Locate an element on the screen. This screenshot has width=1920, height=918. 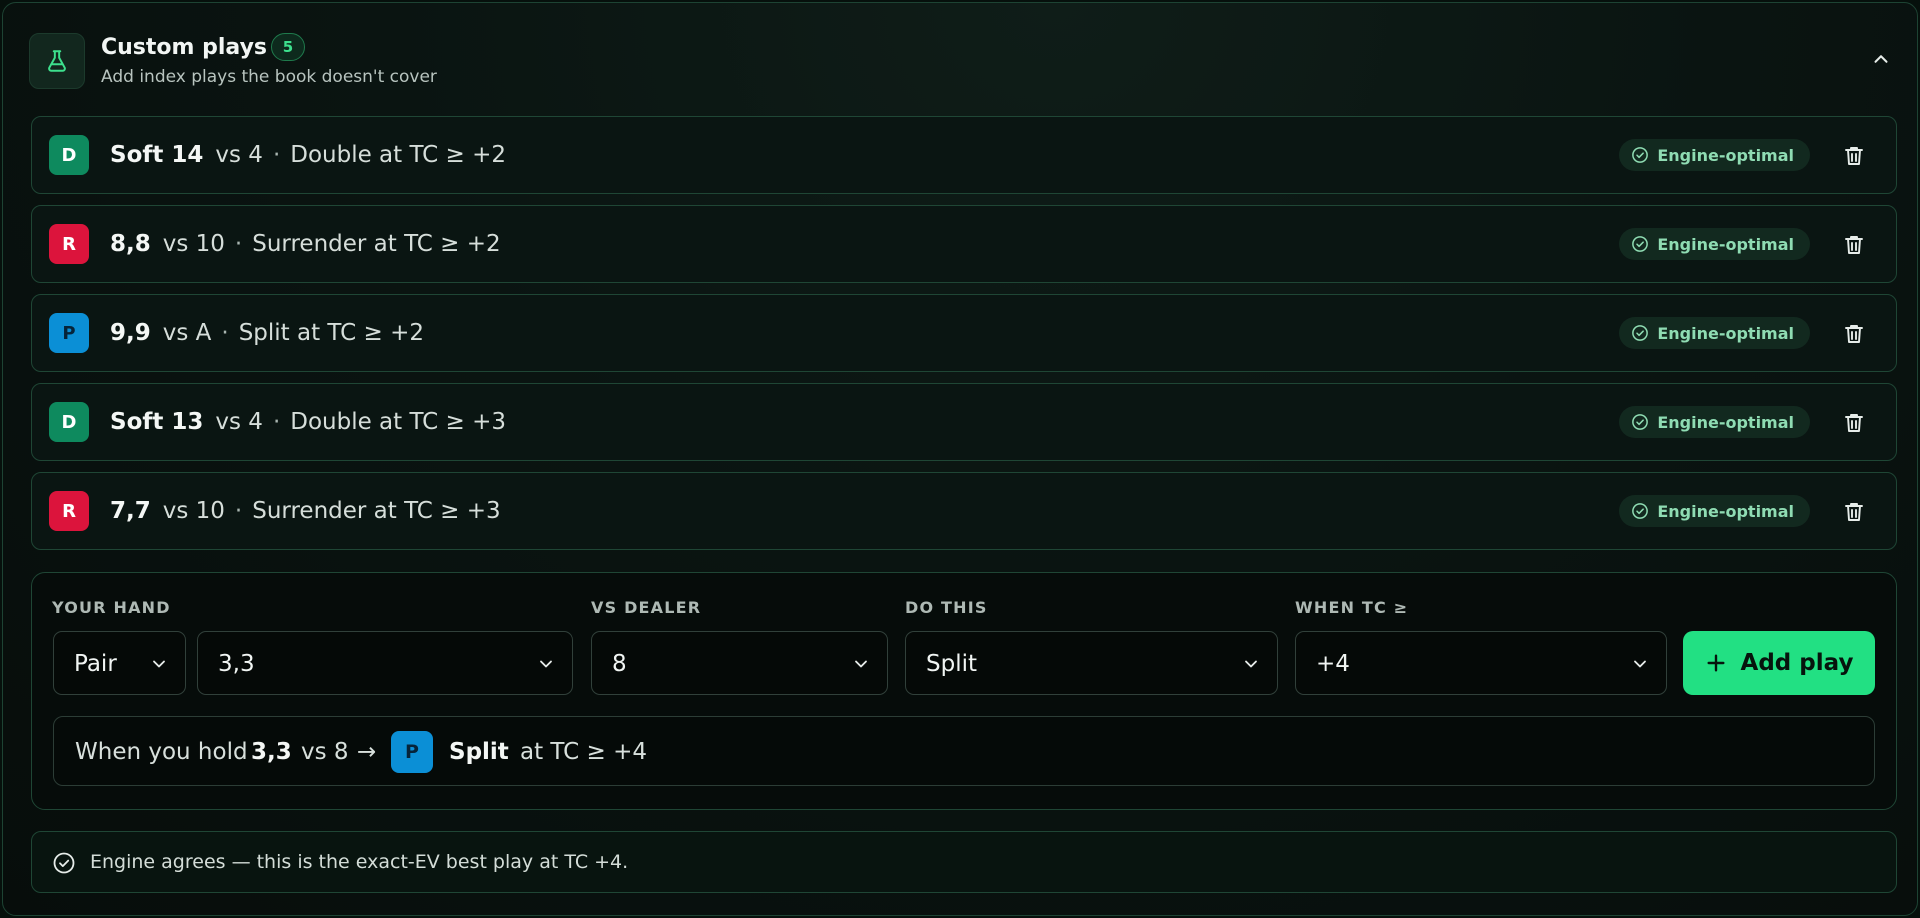
tc-value: +4 is located at coordinates (1333, 664).